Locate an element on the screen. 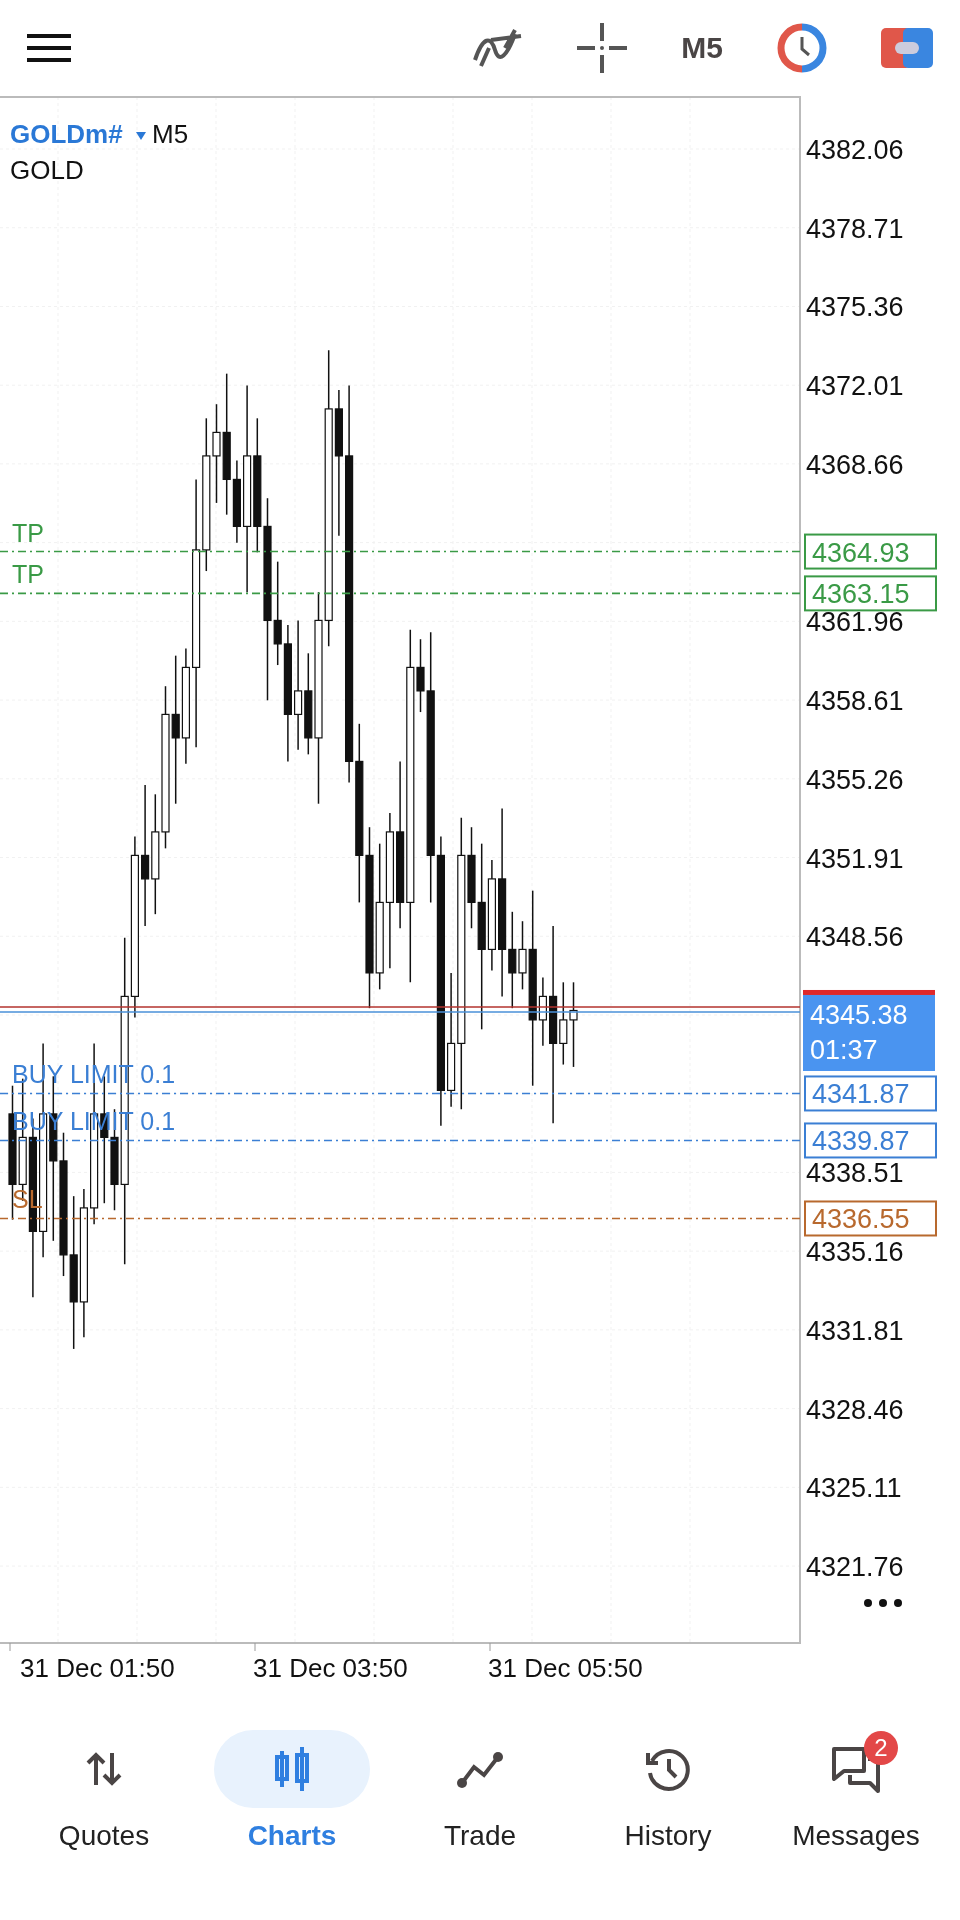 This screenshot has height=1920, width=960. price-label: 4358.61 is located at coordinates (855, 701).